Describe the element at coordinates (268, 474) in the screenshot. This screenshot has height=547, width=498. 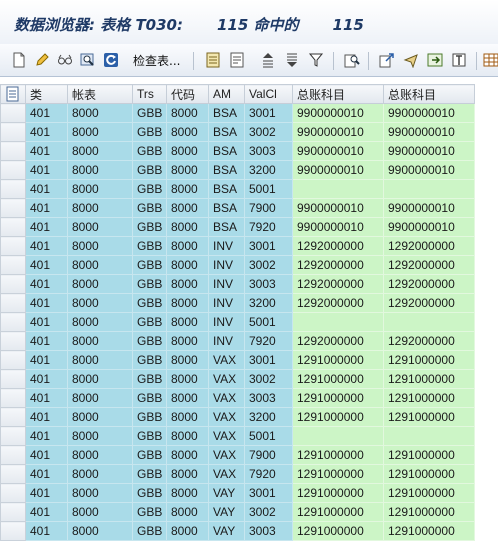
I see `cell-valuation-class: 7920` at that location.